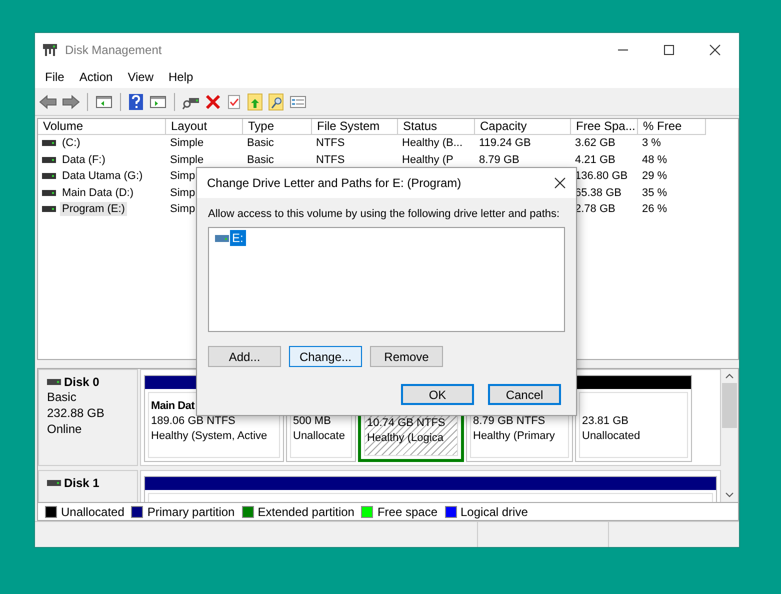 The width and height of the screenshot is (781, 594). What do you see at coordinates (48, 102) in the screenshot?
I see `back-arrow-icon` at bounding box center [48, 102].